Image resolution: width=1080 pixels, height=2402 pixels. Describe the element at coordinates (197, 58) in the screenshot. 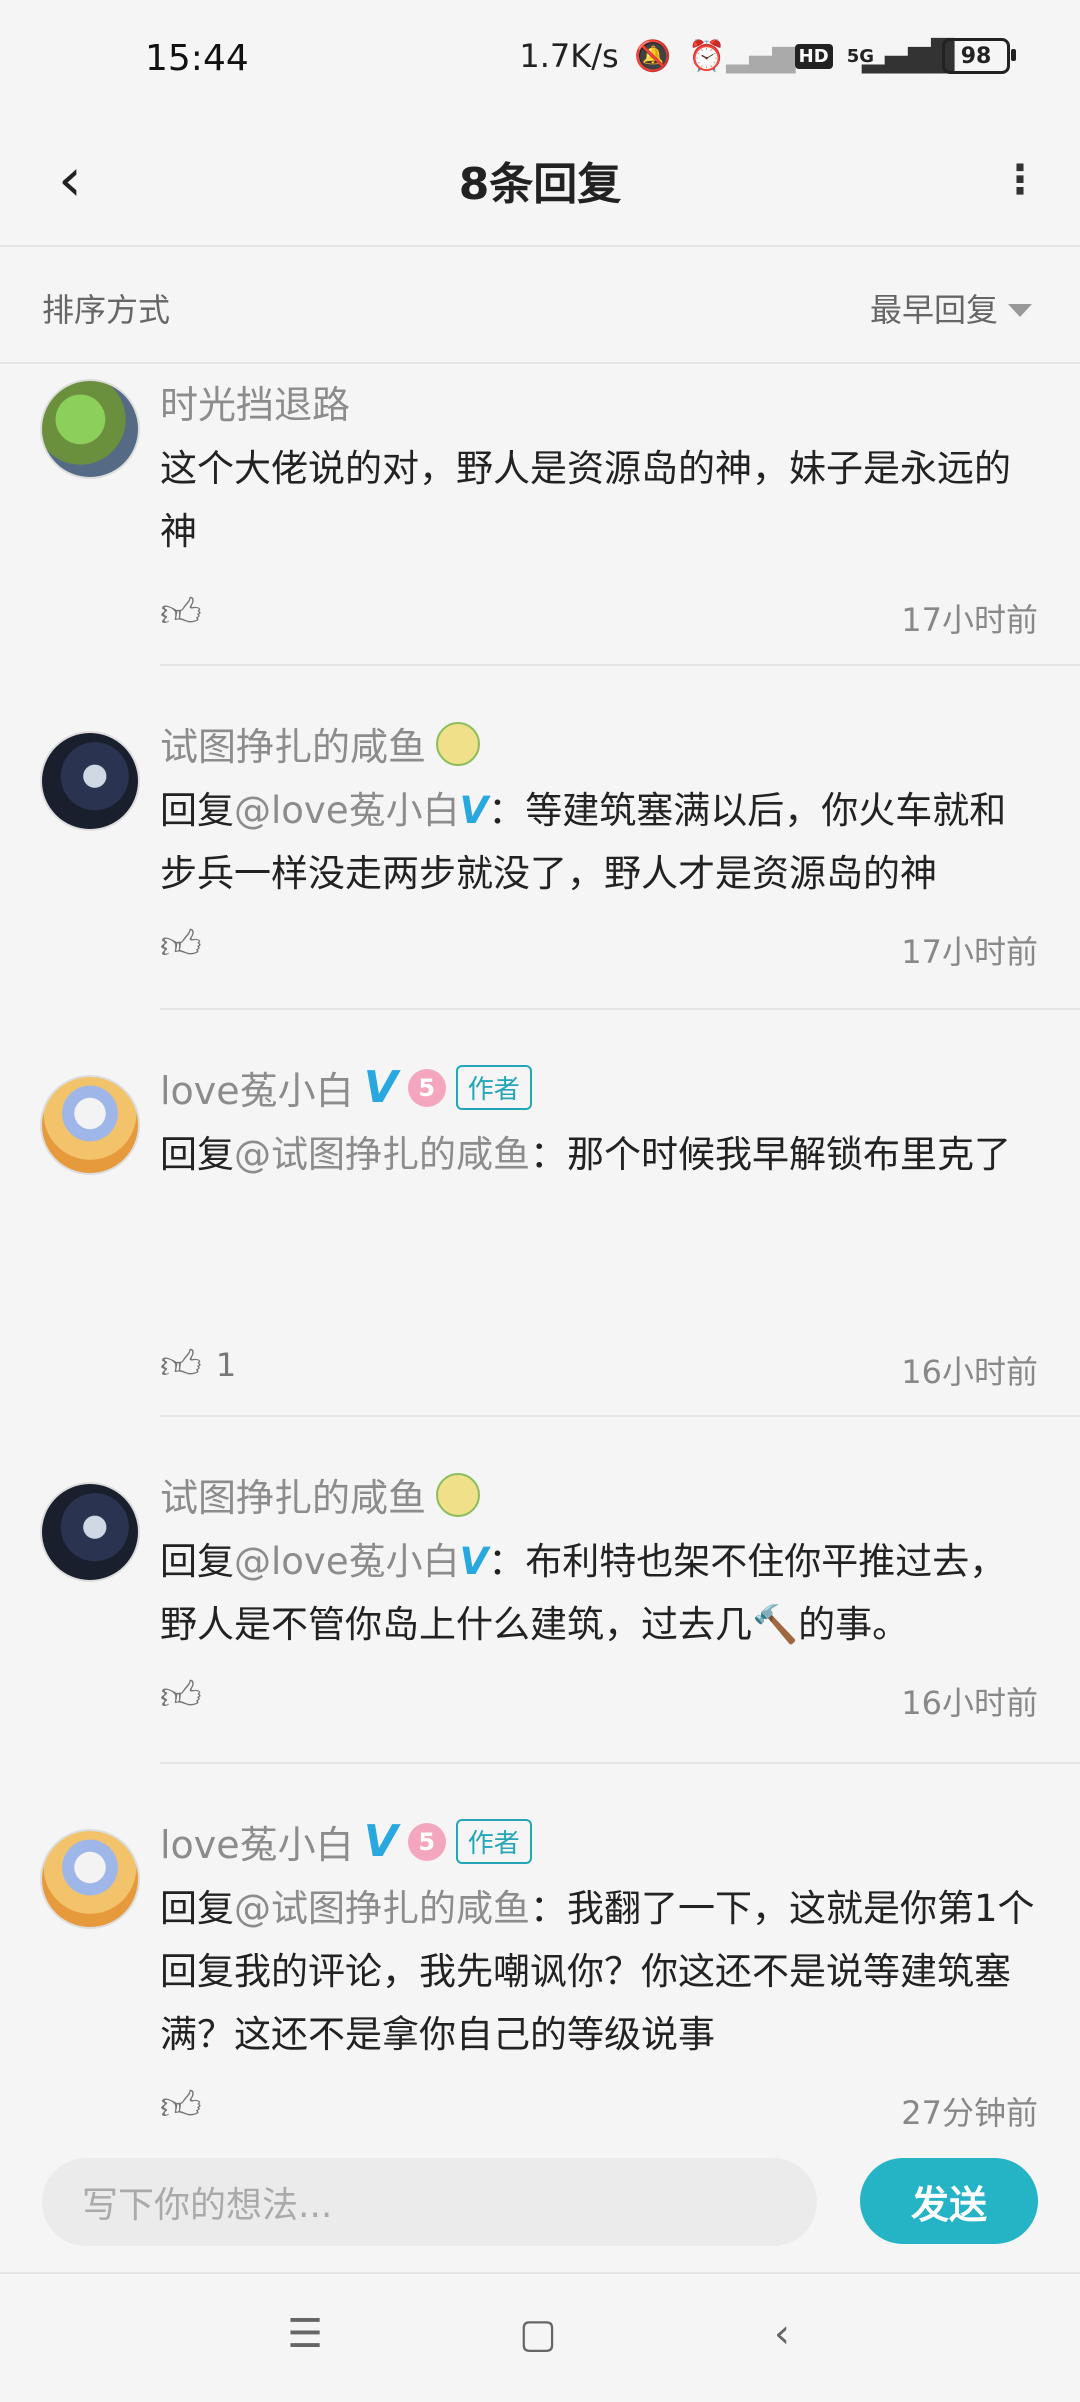

I see `status-time: 15:44` at that location.